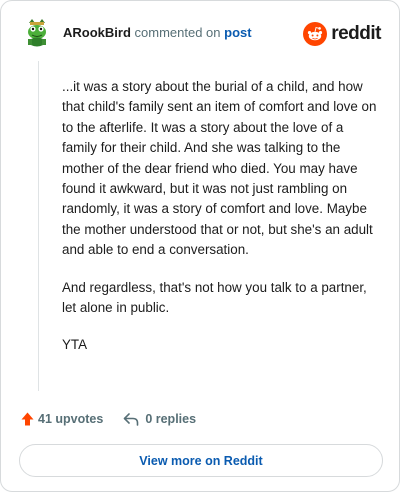 The height and width of the screenshot is (492, 400). I want to click on upvote-arrow-icon, so click(27, 419).